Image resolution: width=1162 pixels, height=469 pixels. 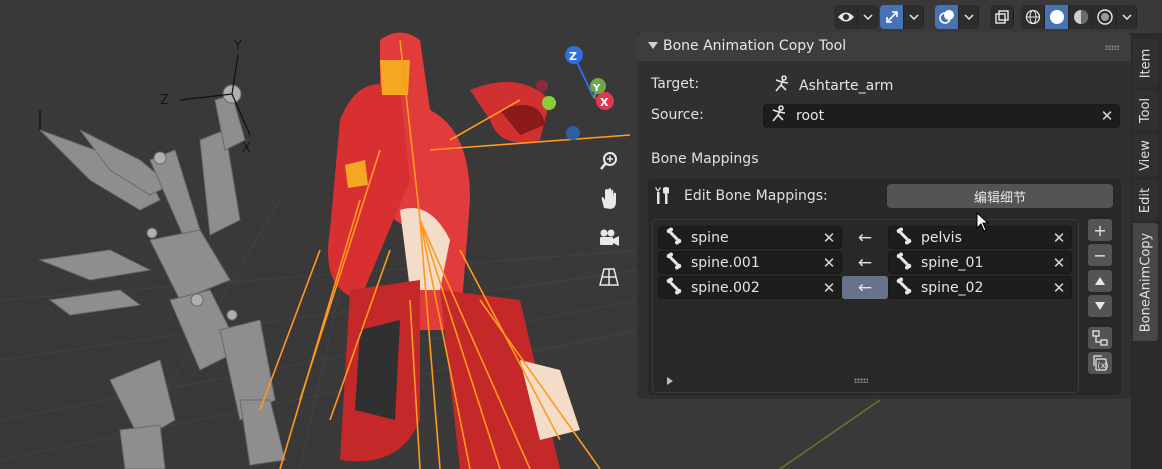 What do you see at coordinates (675, 84) in the screenshot?
I see `target-label: Target:` at bounding box center [675, 84].